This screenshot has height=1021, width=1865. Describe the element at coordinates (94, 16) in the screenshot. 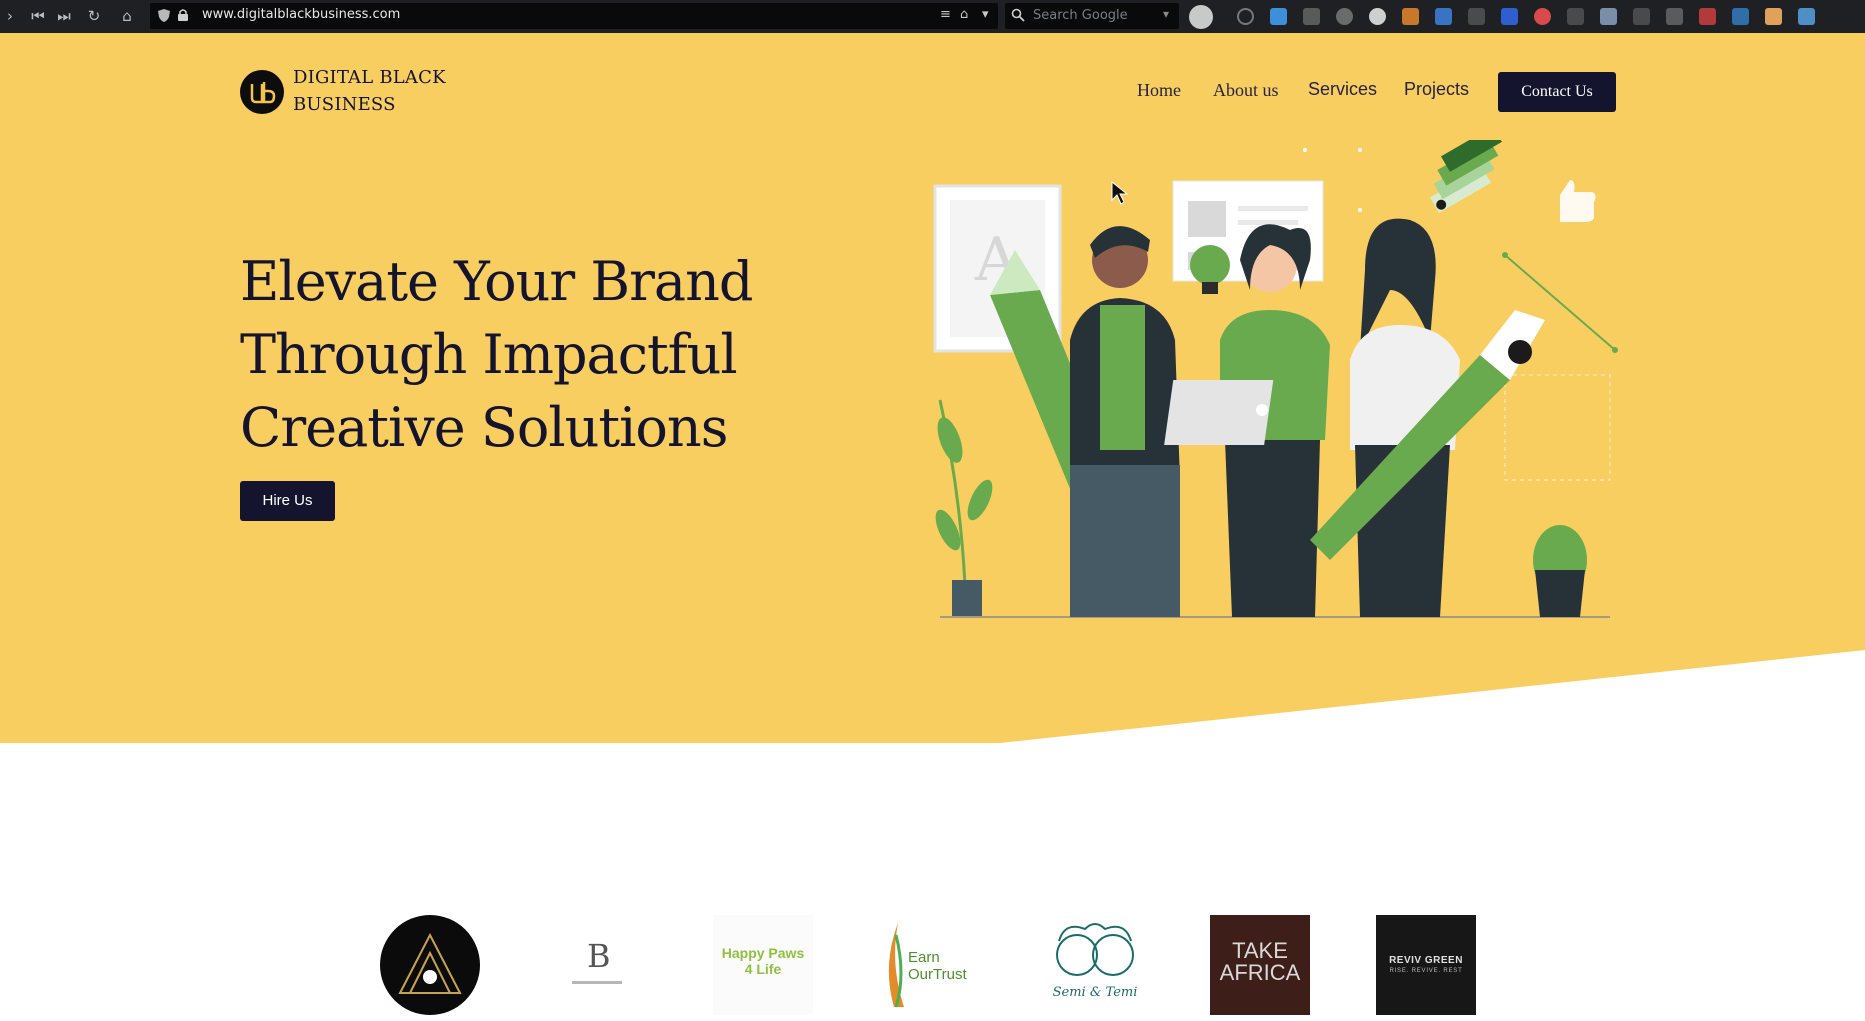

I see `reload-icon: ↻` at that location.